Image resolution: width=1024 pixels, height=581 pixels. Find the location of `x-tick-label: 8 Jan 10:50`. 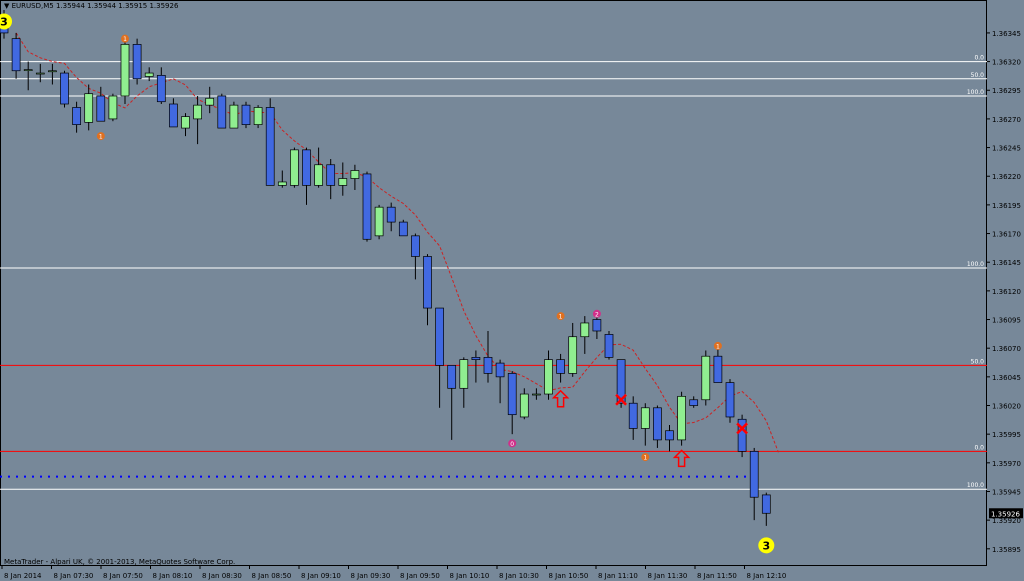

x-tick-label: 8 Jan 10:50 is located at coordinates (569, 576).